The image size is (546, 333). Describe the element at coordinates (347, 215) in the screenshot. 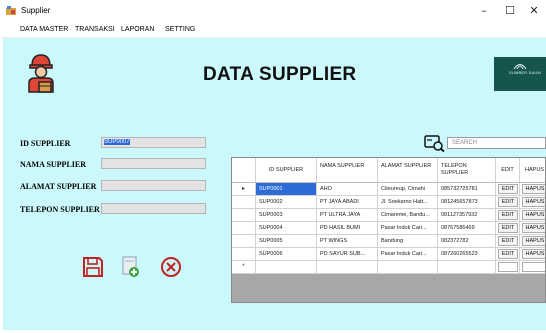

I see `cell-name: PT ULTRA JAYA` at that location.